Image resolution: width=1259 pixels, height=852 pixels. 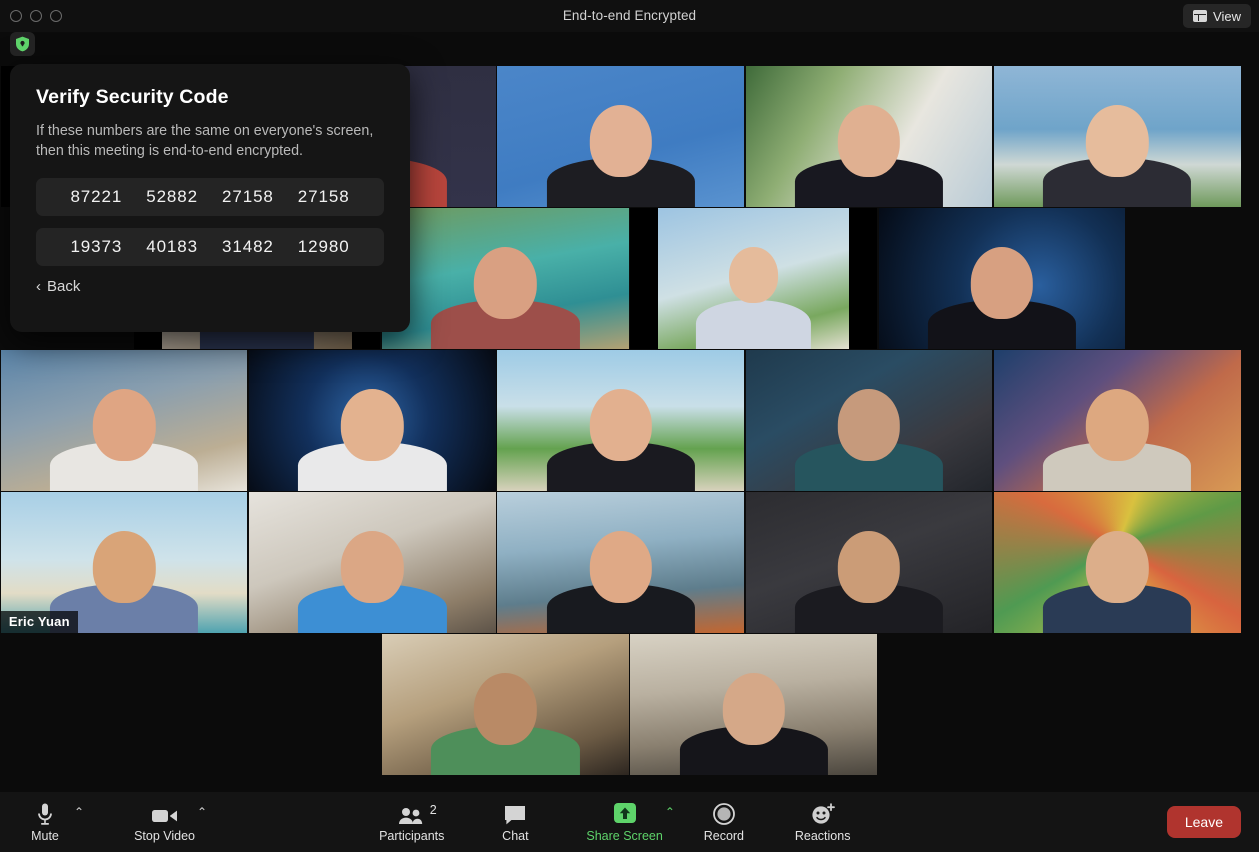 I want to click on code-segment: 12980, so click(x=323, y=246).